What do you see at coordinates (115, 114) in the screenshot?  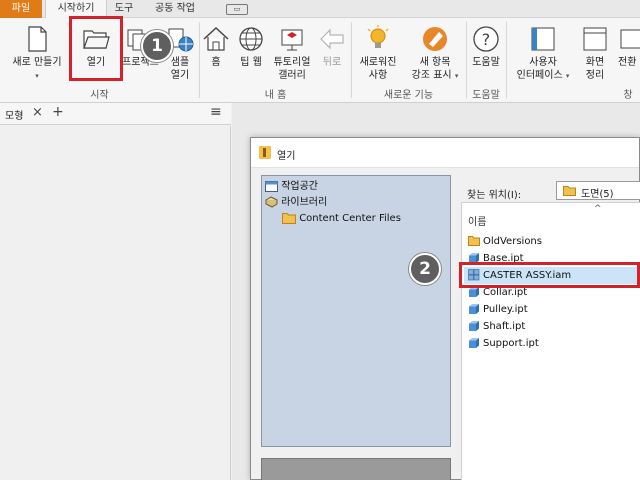 I see `model-panel-header: 모형 × + ≡` at bounding box center [115, 114].